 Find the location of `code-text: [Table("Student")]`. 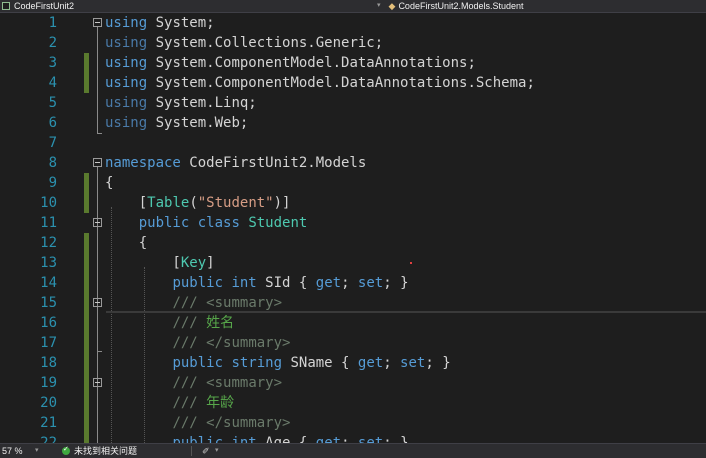

code-text: [Table("Student")] is located at coordinates (198, 203).